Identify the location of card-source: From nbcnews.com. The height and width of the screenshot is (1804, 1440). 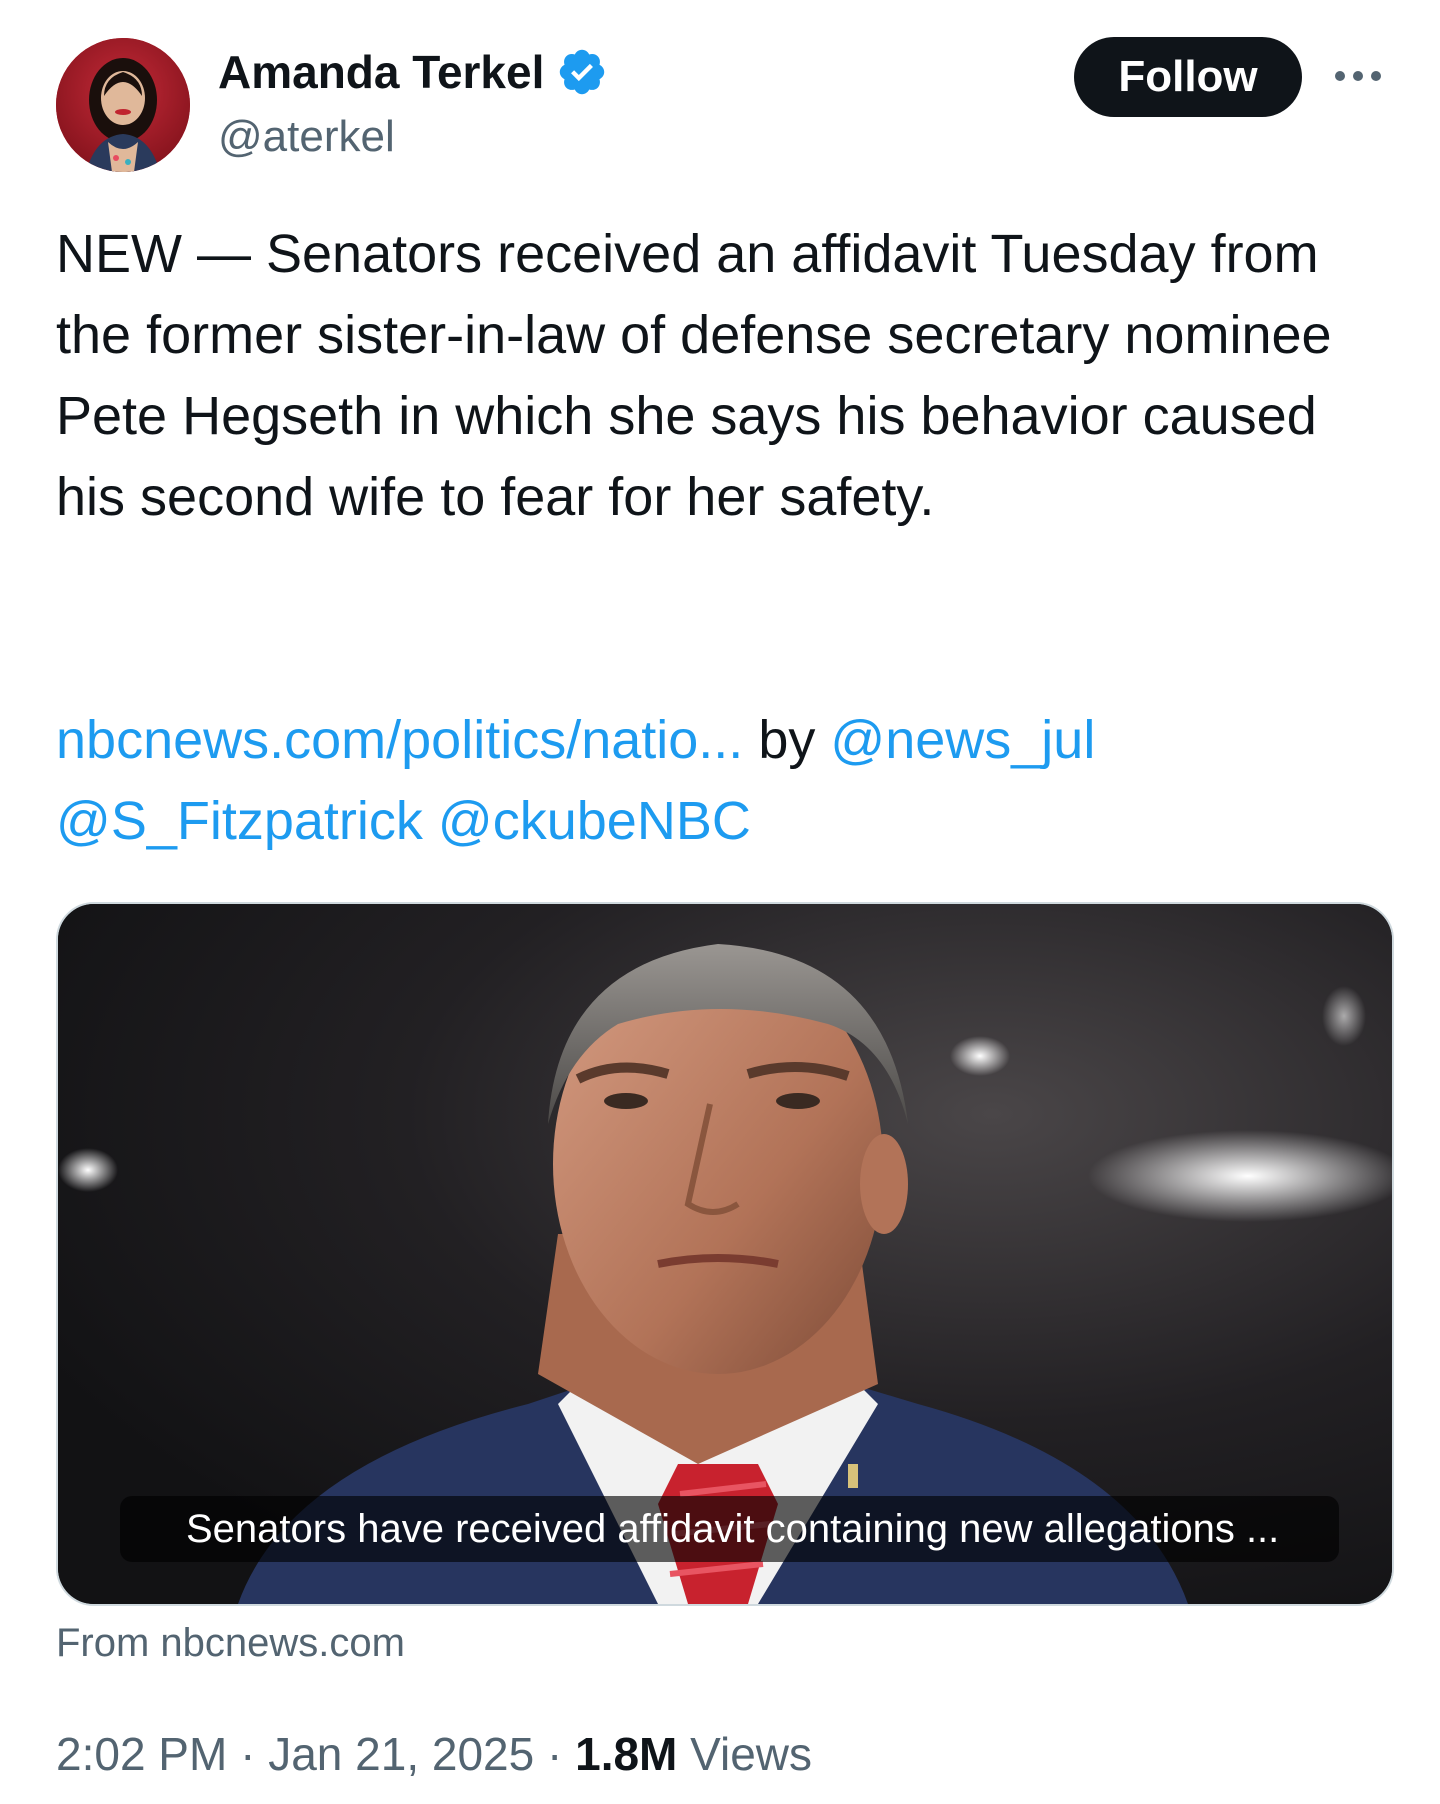
(230, 1643).